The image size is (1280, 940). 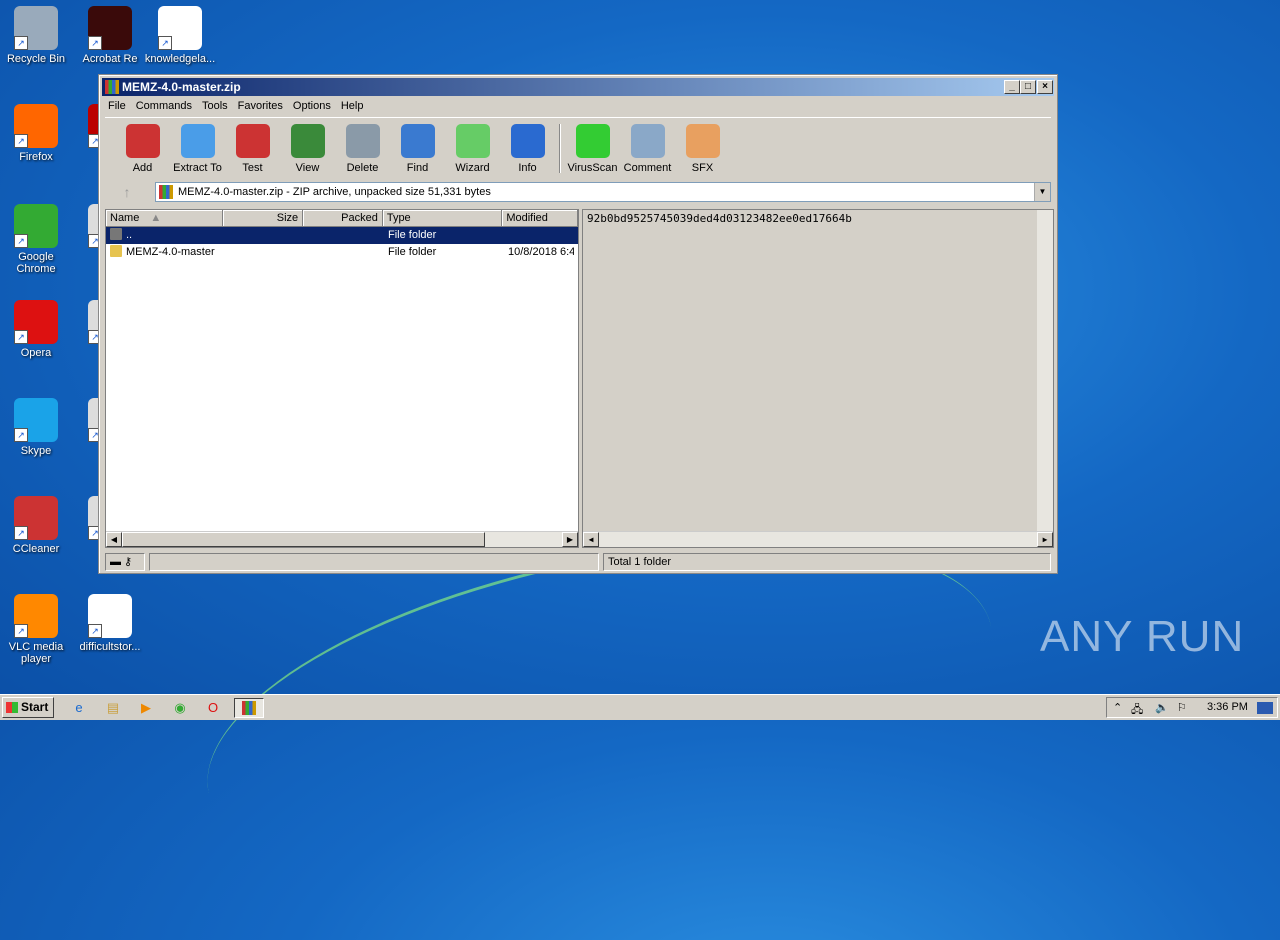 I want to click on toolbar-virusscan-button: VirusScan, so click(x=592, y=148).